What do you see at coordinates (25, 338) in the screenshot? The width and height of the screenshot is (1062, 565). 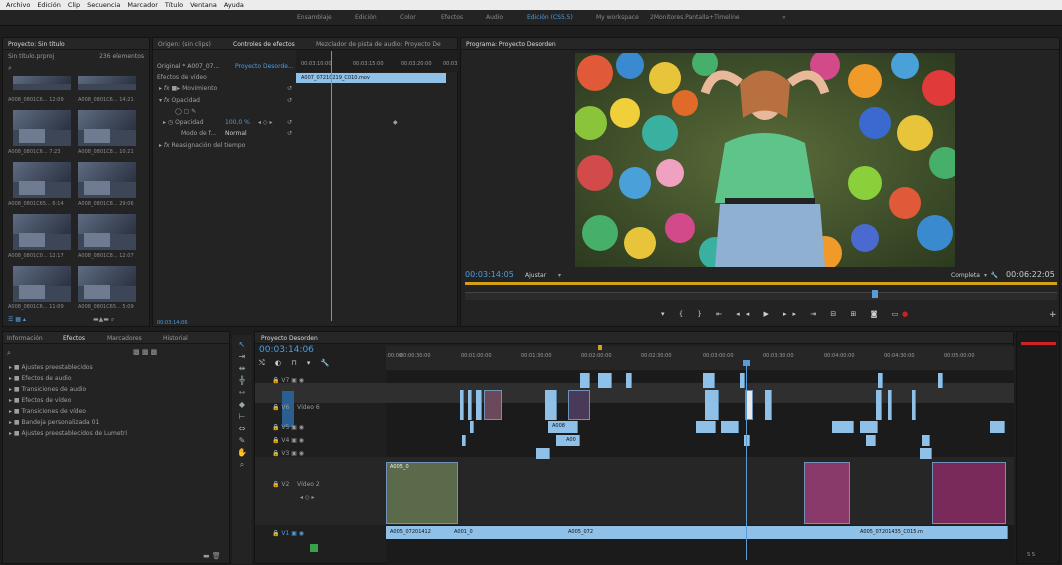 I see `tab-informacion: Información` at bounding box center [25, 338].